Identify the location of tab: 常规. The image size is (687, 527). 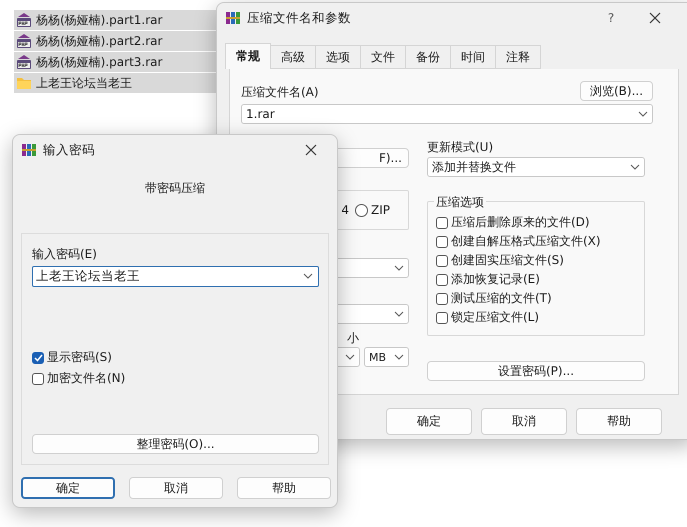
(248, 56).